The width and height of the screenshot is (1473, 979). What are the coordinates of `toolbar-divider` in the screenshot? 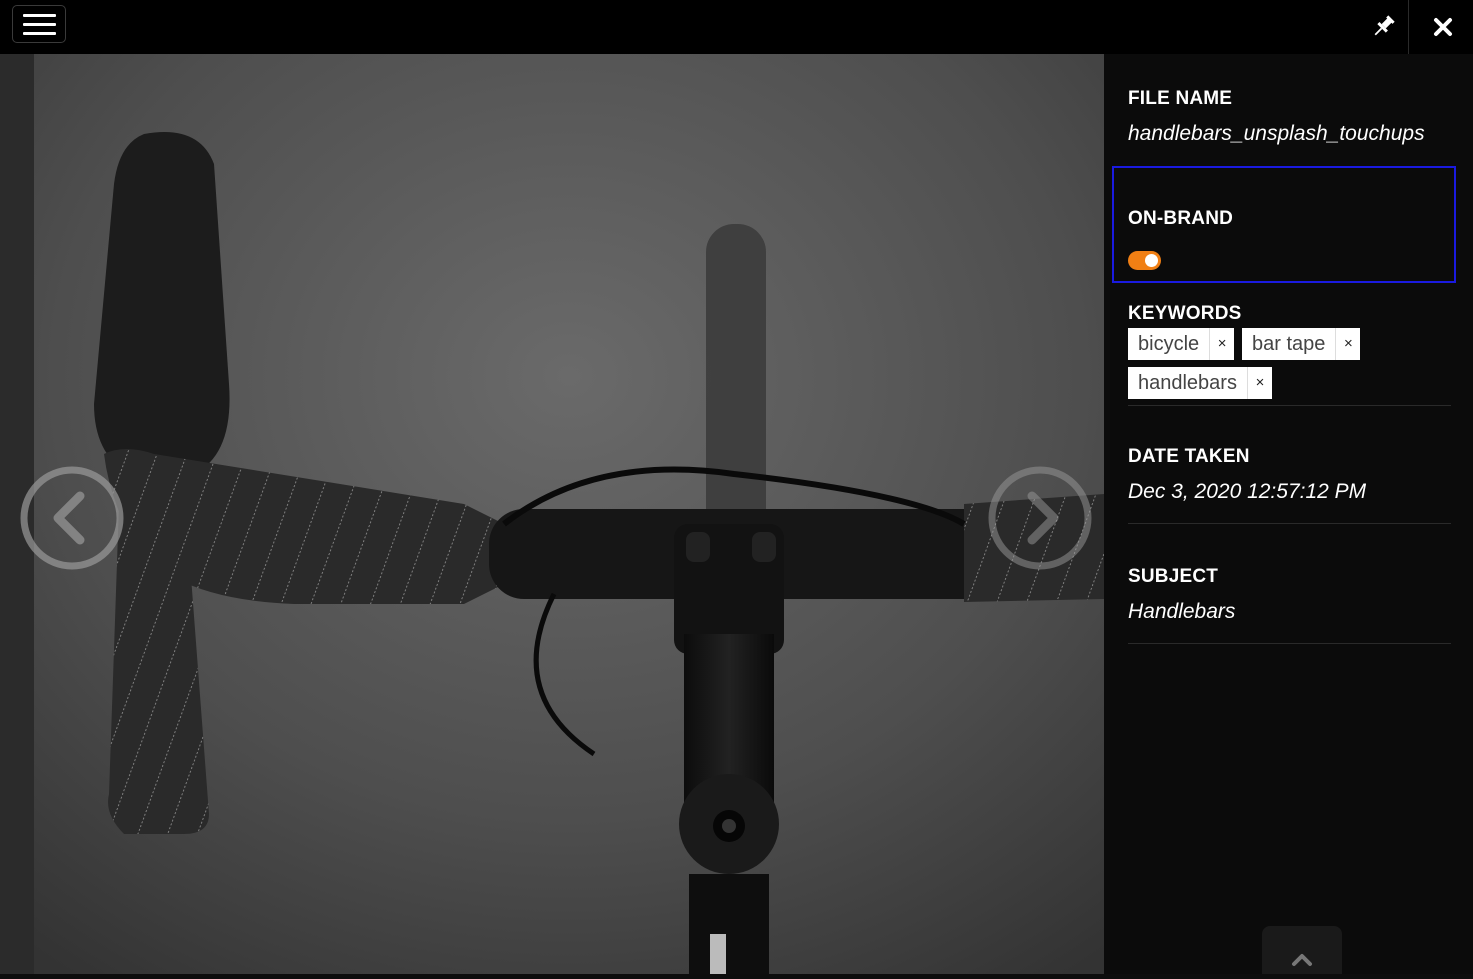 It's located at (1408, 27).